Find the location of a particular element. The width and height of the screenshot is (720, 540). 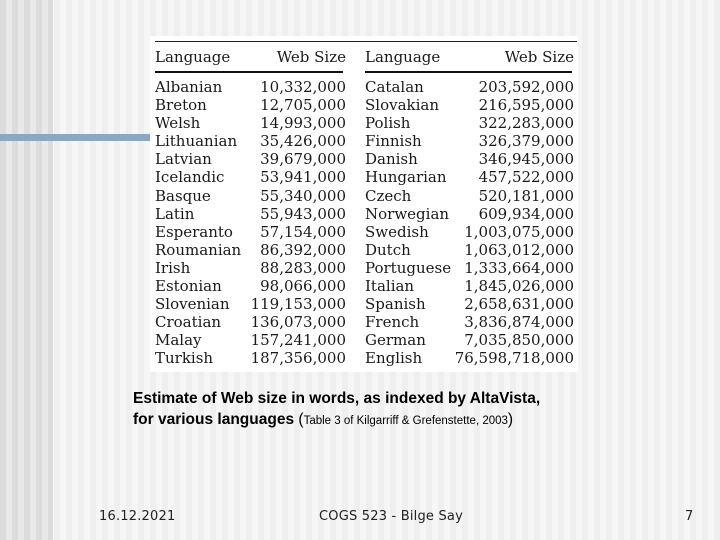

table-cell-language: Latvian is located at coordinates (183, 159).